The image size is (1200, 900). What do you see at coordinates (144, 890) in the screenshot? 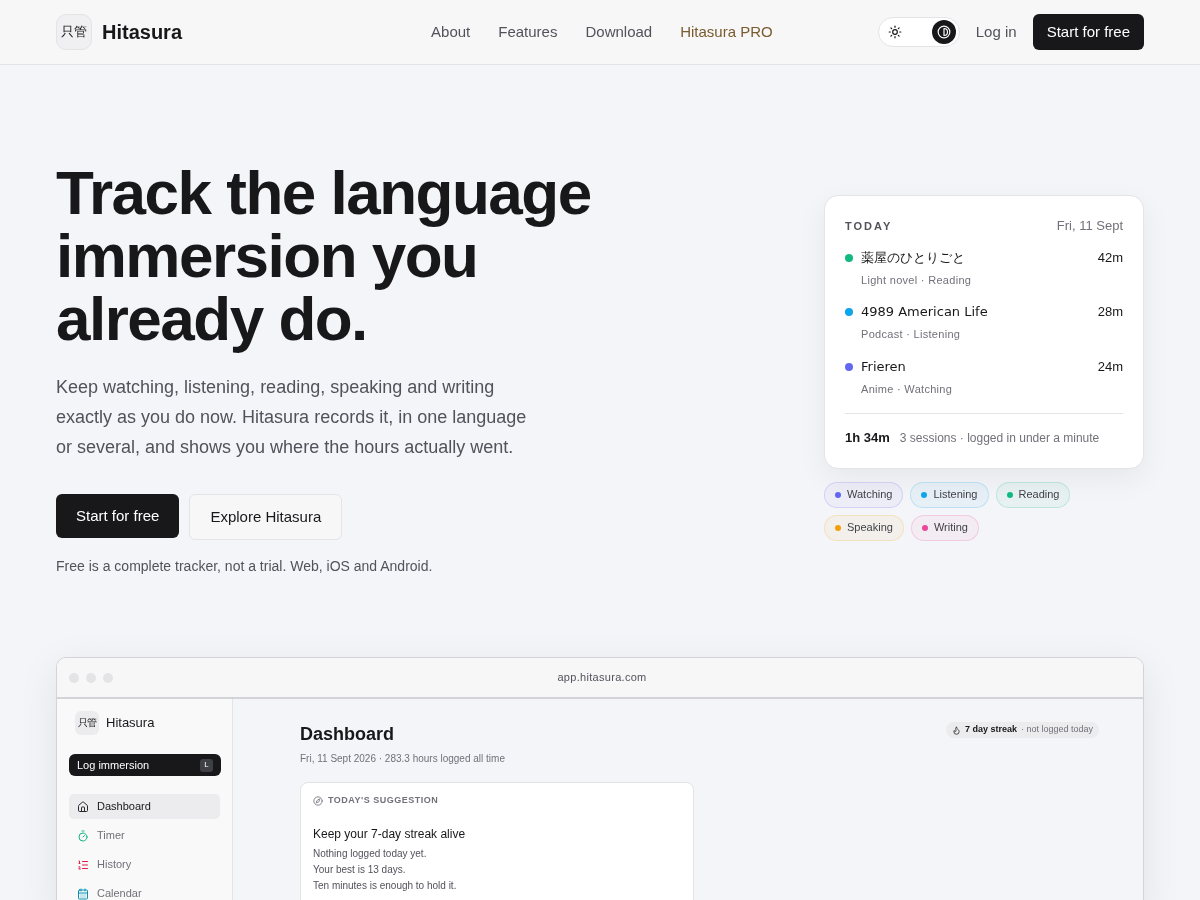
I see `sidebar-item: Calendar` at bounding box center [144, 890].